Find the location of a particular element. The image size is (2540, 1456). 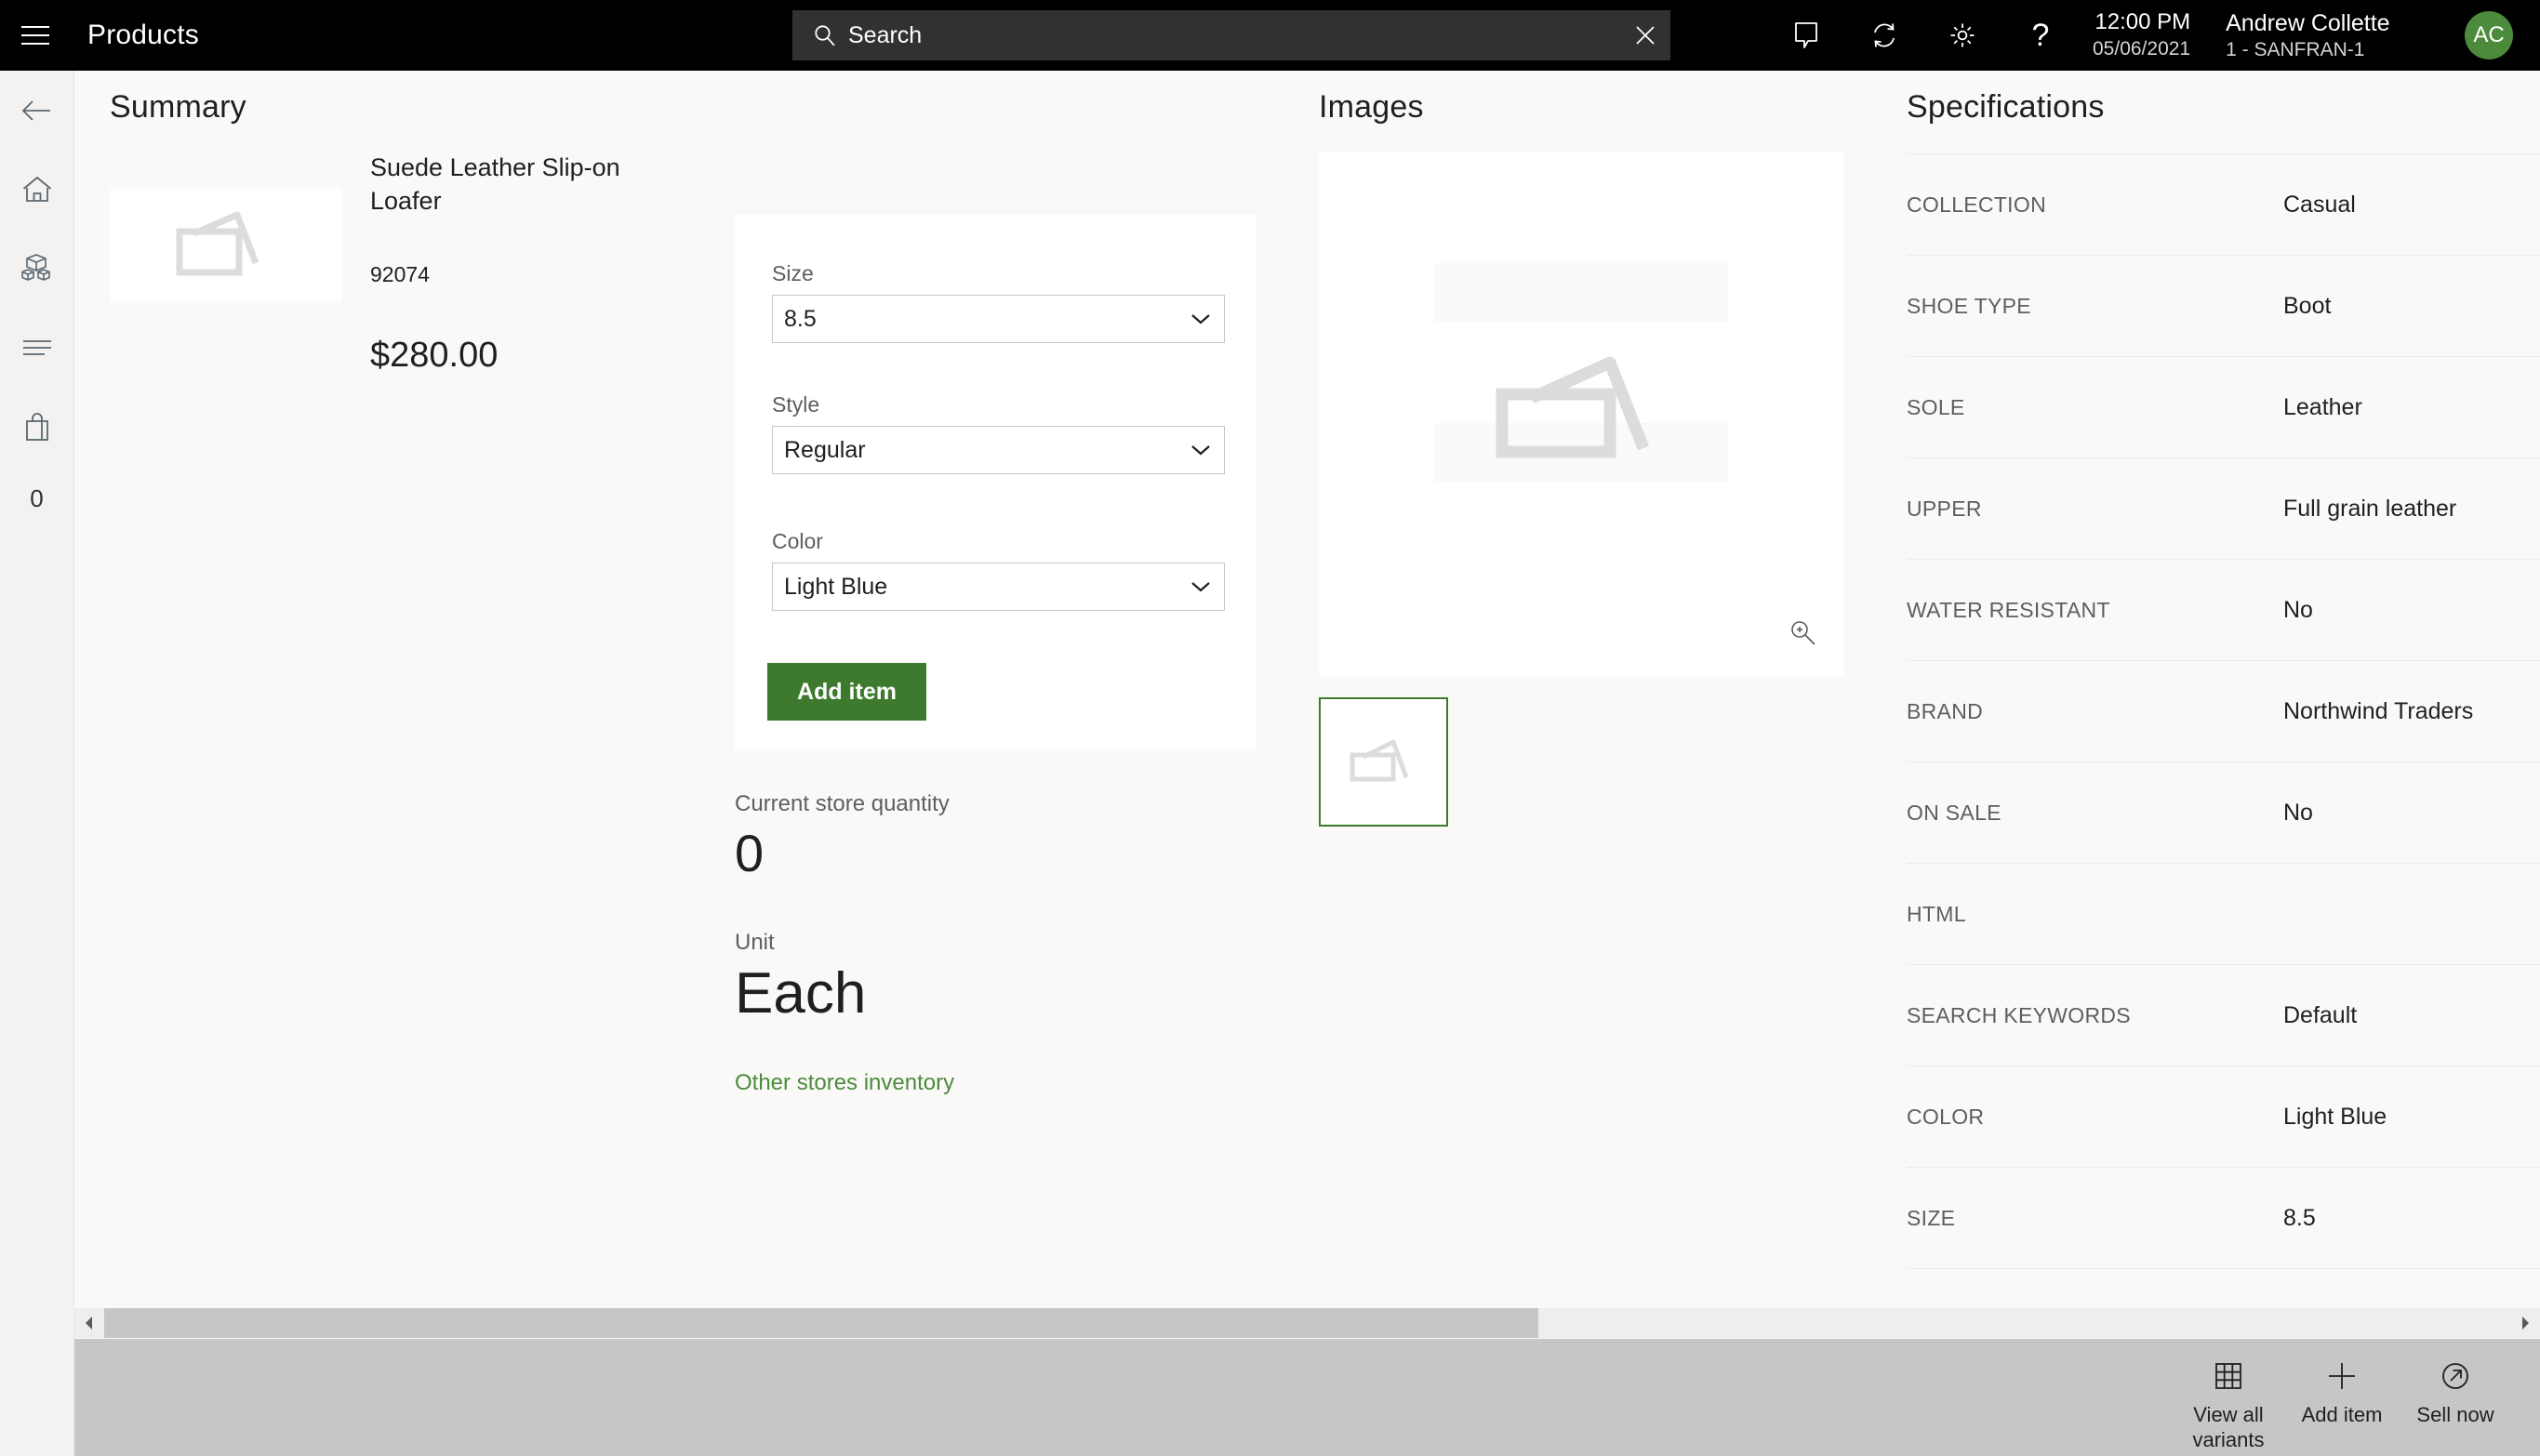

table-row: COLLECTION Casual is located at coordinates (2223, 204).